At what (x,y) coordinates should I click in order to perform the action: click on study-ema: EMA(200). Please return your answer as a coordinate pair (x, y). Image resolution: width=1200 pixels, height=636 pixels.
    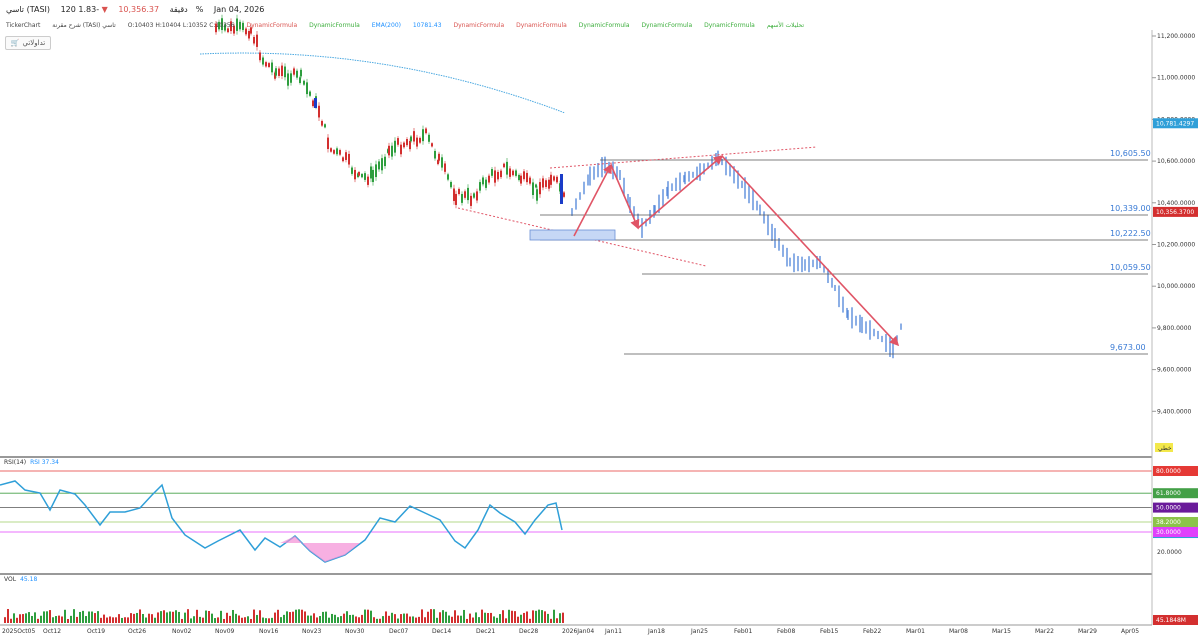
    Looking at the image, I should click on (386, 25).